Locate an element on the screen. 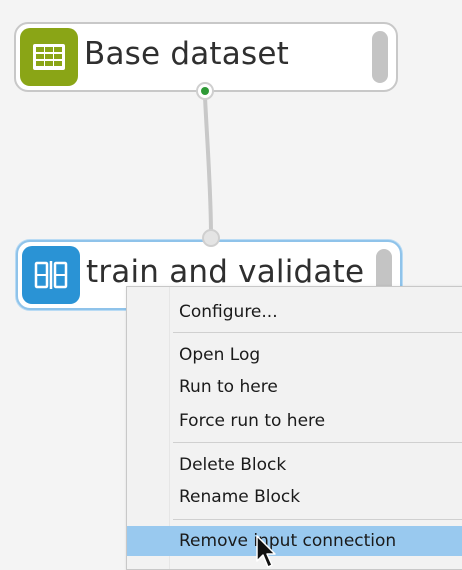 The height and width of the screenshot is (570, 462). block-drag-handle is located at coordinates (380, 57).